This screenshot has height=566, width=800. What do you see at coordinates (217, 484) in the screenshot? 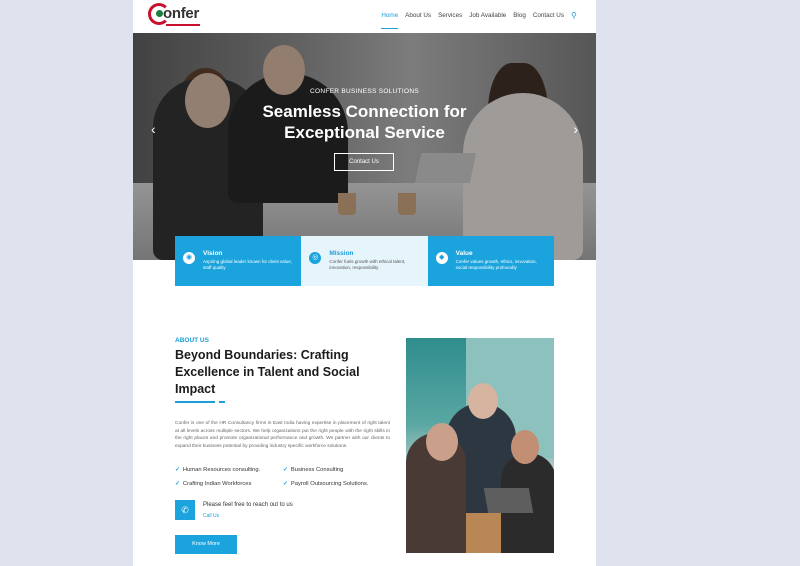
I see `check-label: Crafting Indian Workforces` at bounding box center [217, 484].